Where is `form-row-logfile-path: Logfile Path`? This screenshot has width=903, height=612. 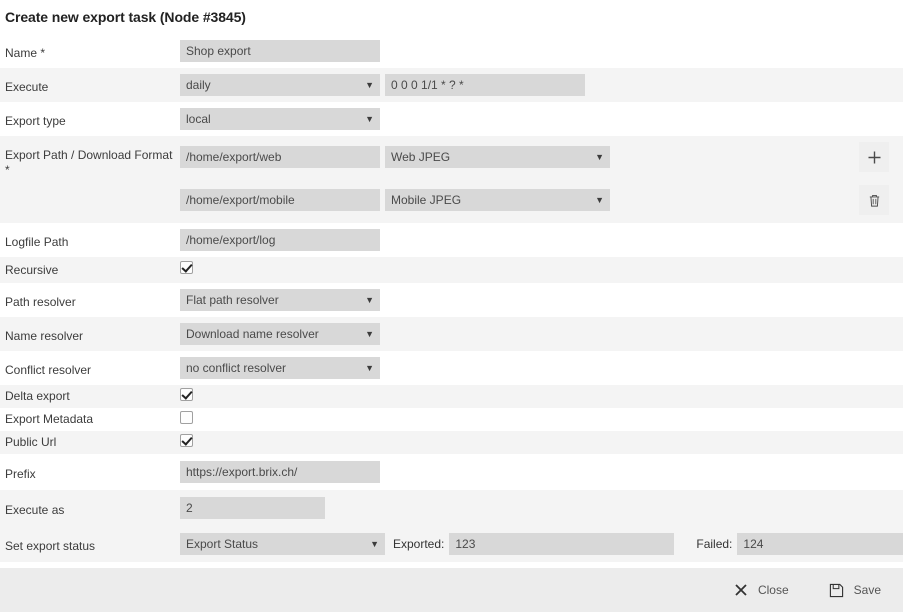
form-row-logfile-path: Logfile Path is located at coordinates (451, 240).